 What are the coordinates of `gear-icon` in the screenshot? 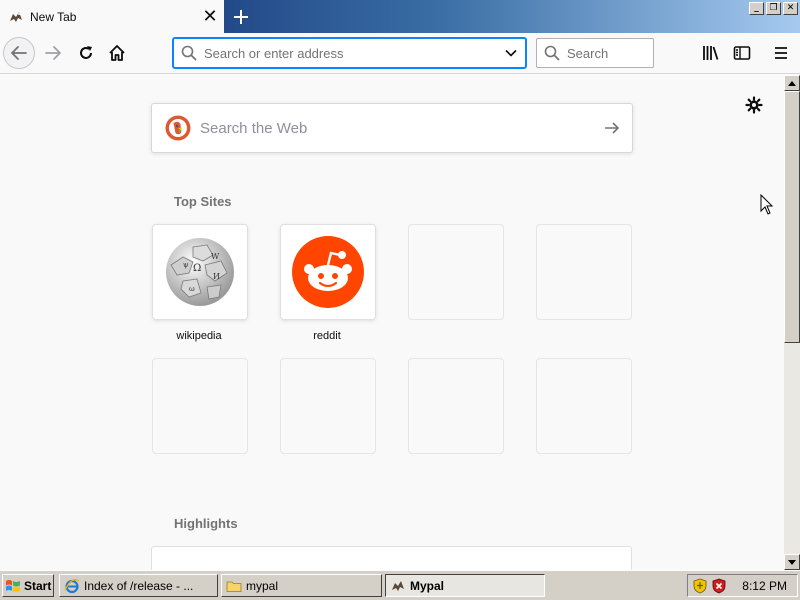 It's located at (754, 105).